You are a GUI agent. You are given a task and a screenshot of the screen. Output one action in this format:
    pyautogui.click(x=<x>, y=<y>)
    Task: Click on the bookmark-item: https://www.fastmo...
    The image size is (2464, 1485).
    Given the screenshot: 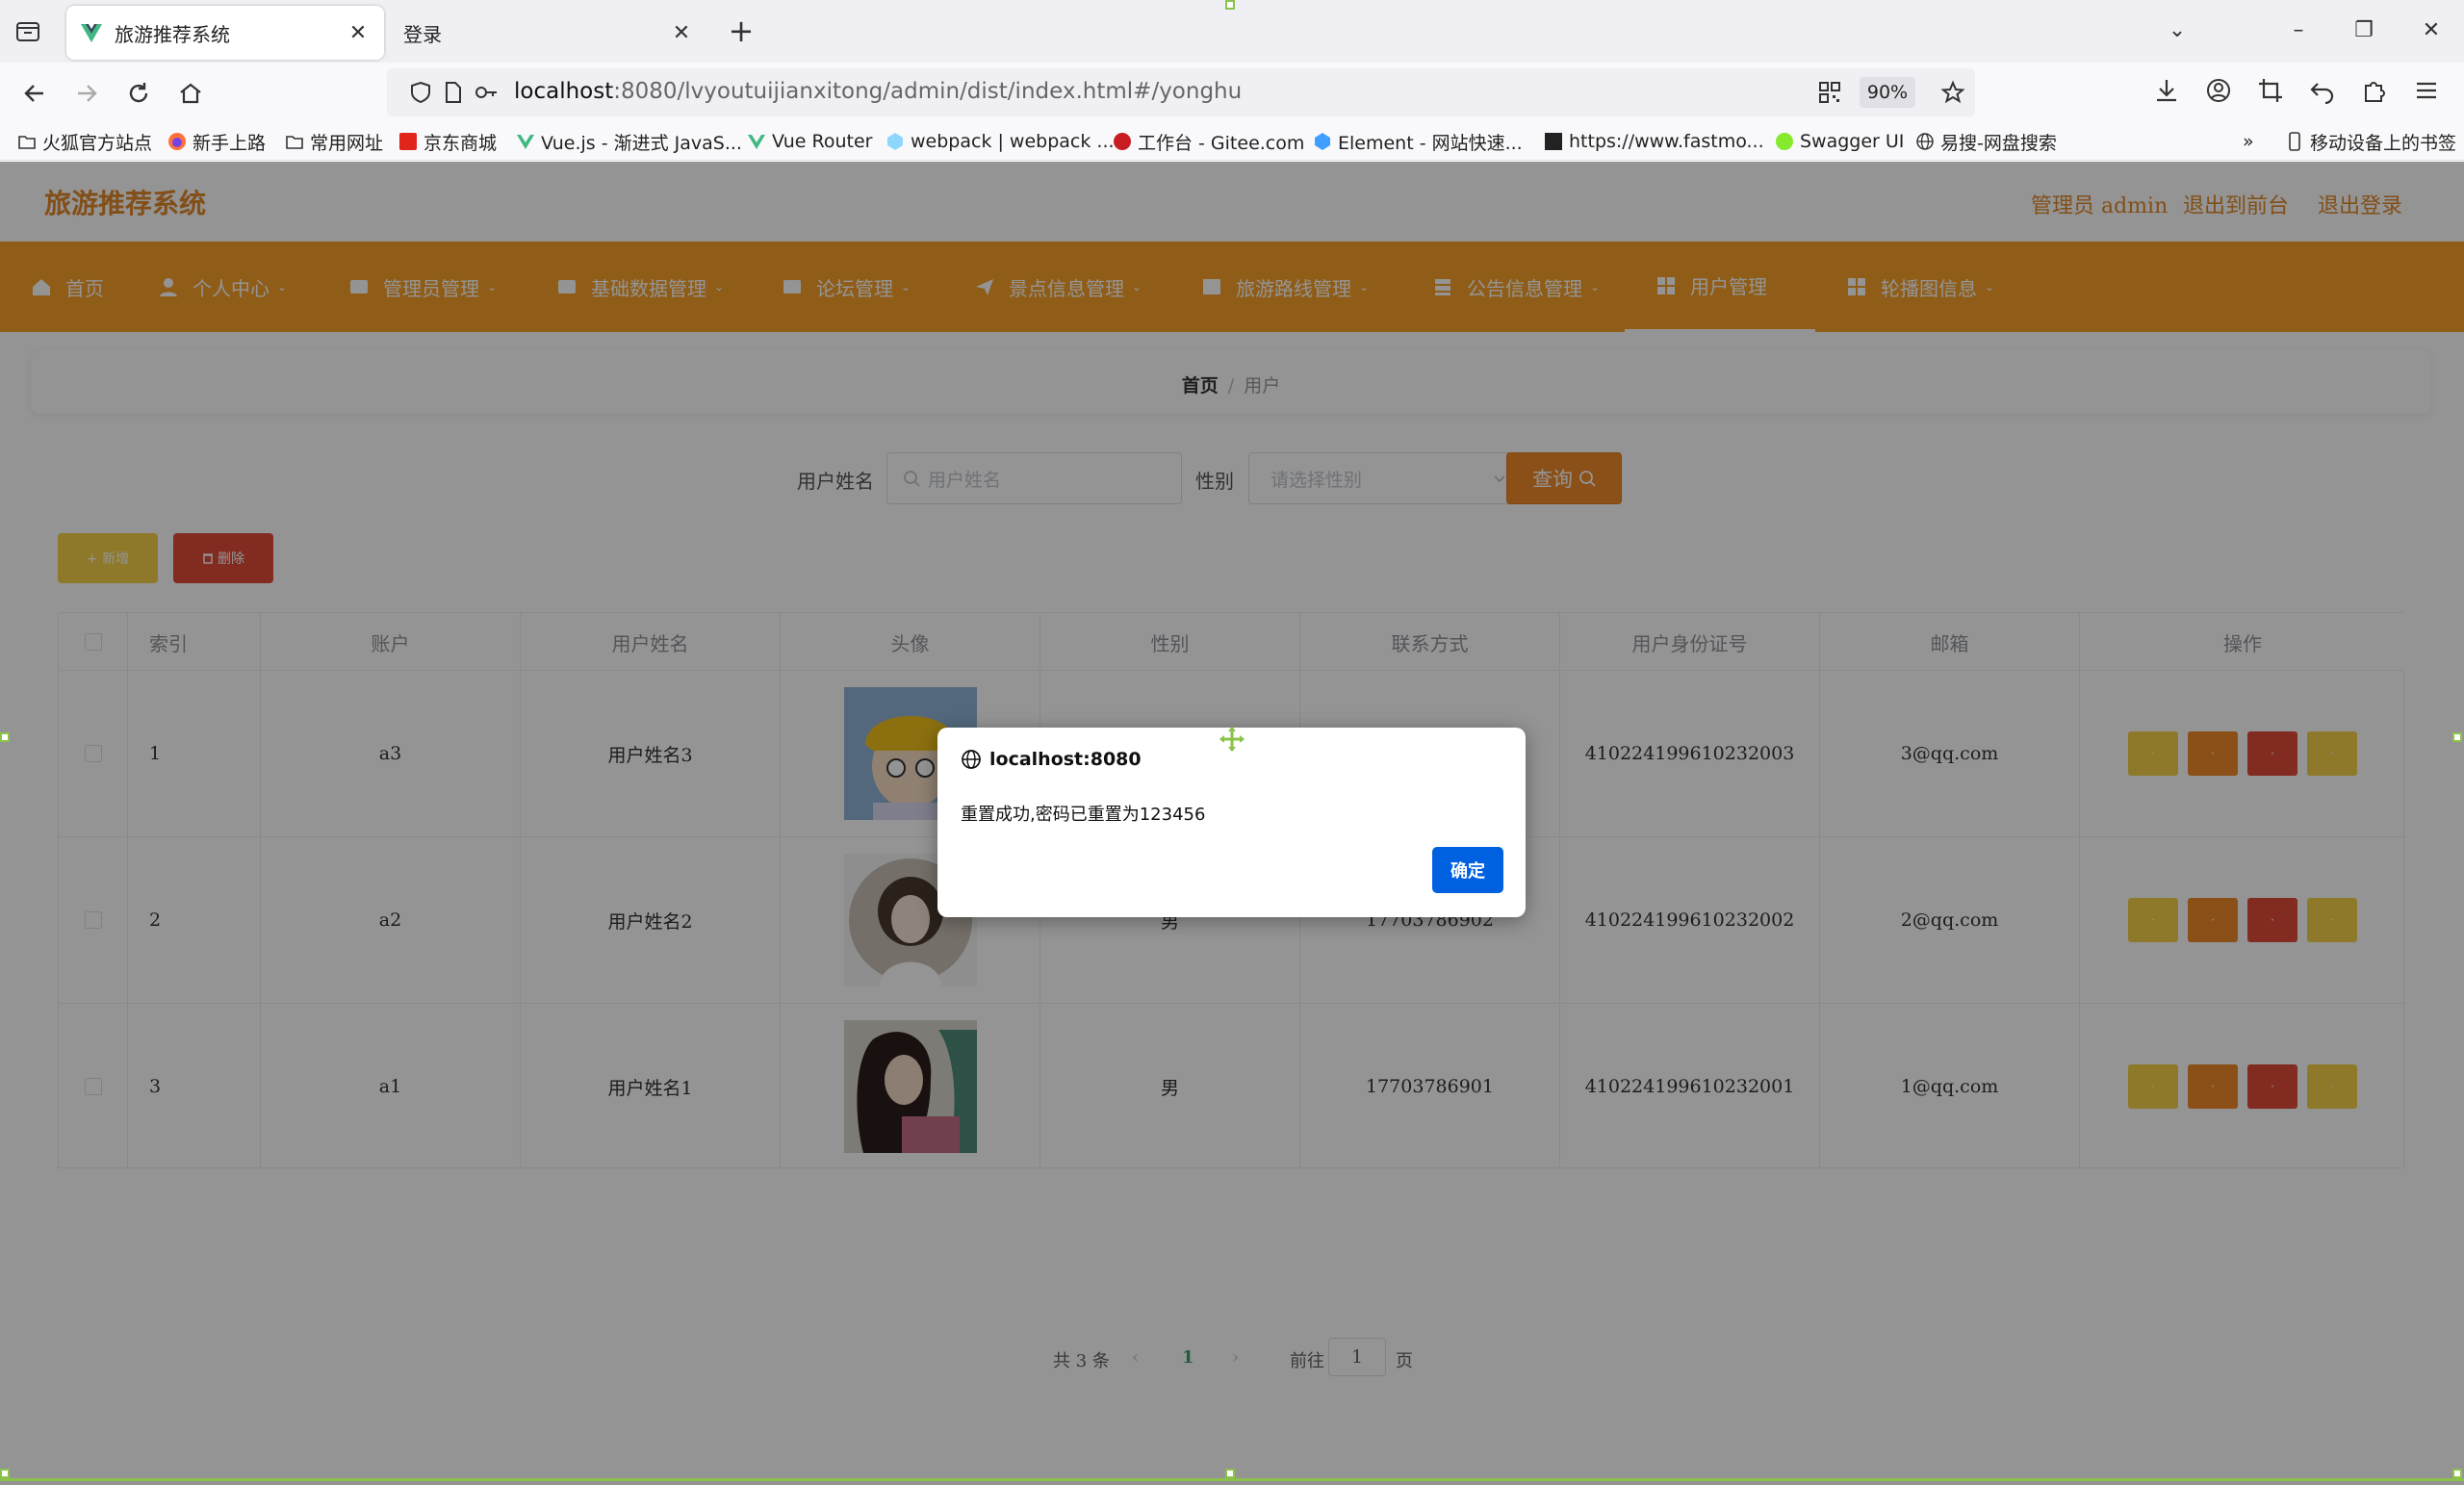 What is the action you would take?
    pyautogui.click(x=1654, y=141)
    